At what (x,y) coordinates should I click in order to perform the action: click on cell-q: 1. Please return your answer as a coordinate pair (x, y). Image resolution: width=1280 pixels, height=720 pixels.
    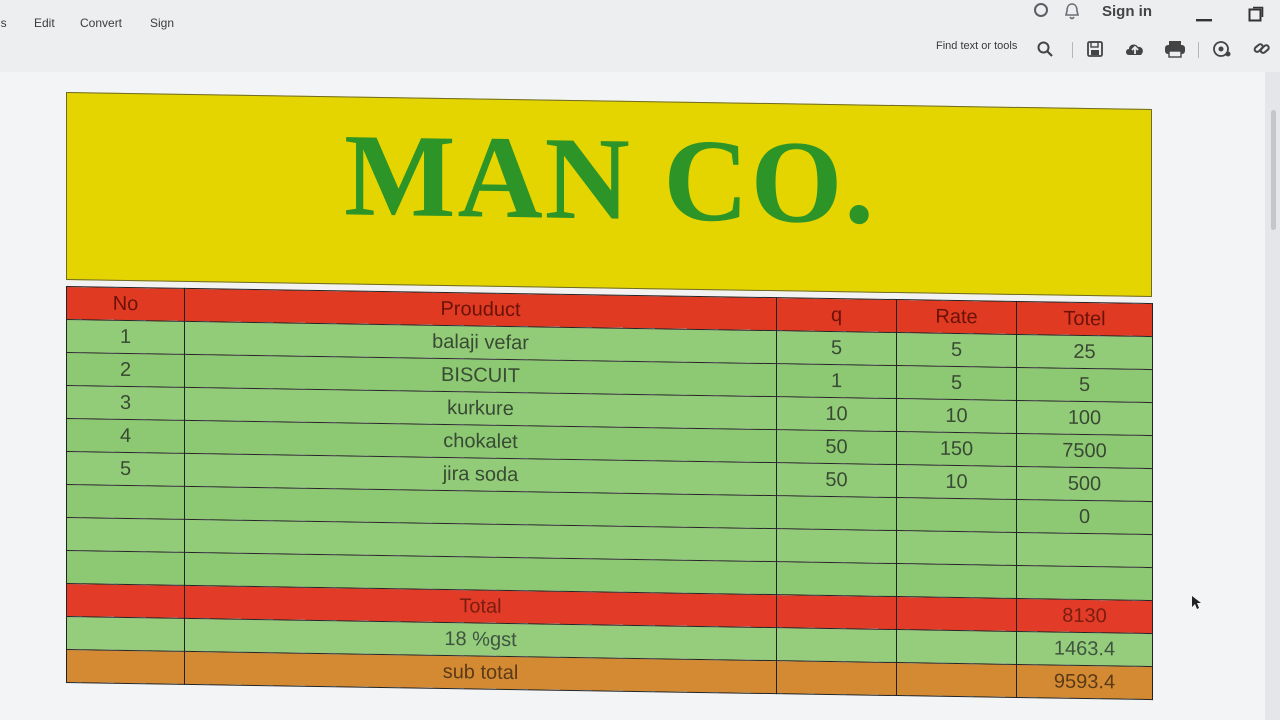
    Looking at the image, I should click on (836, 381).